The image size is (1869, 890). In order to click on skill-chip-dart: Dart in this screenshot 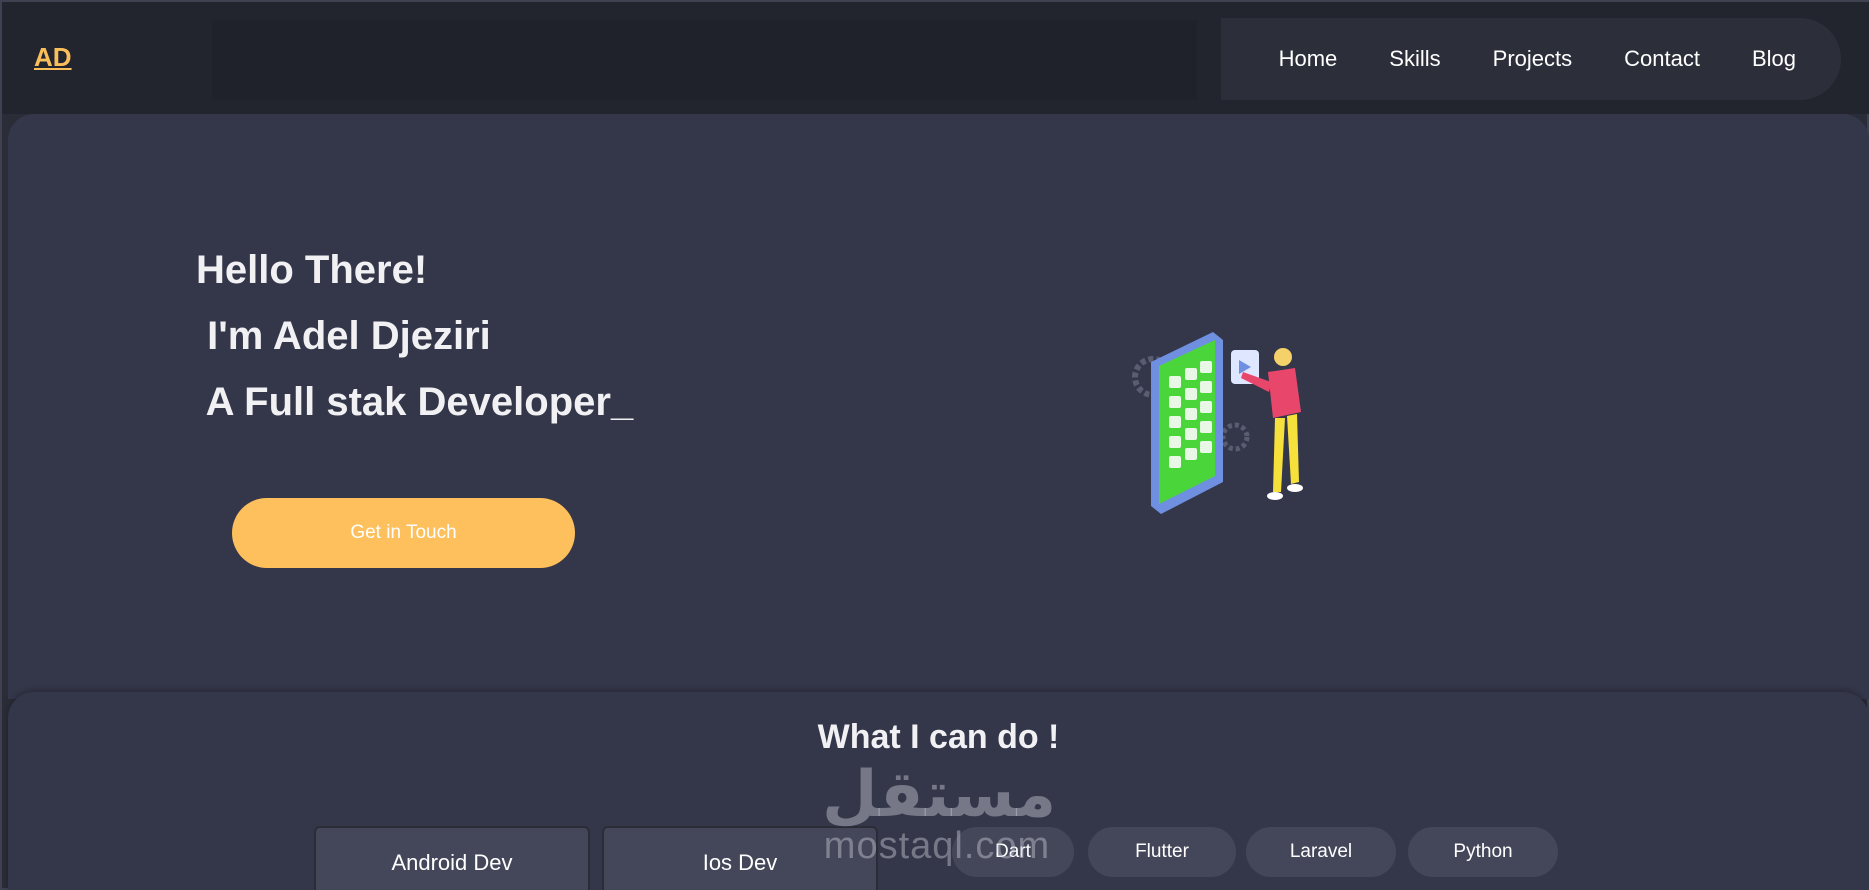, I will do `click(1013, 852)`.